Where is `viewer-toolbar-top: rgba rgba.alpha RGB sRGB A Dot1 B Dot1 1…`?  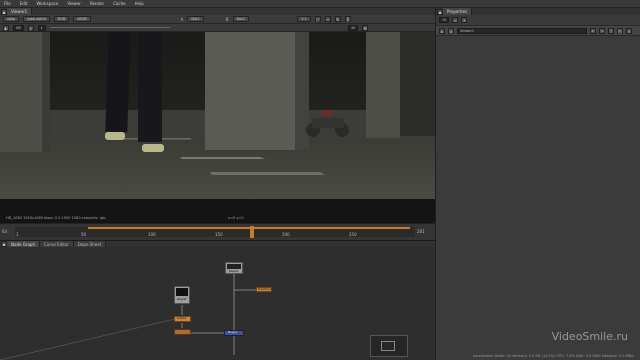
viewer-toolbar-top: rgba rgba.alpha RGB sRGB A Dot1 B Dot1 1… is located at coordinates (217, 19).